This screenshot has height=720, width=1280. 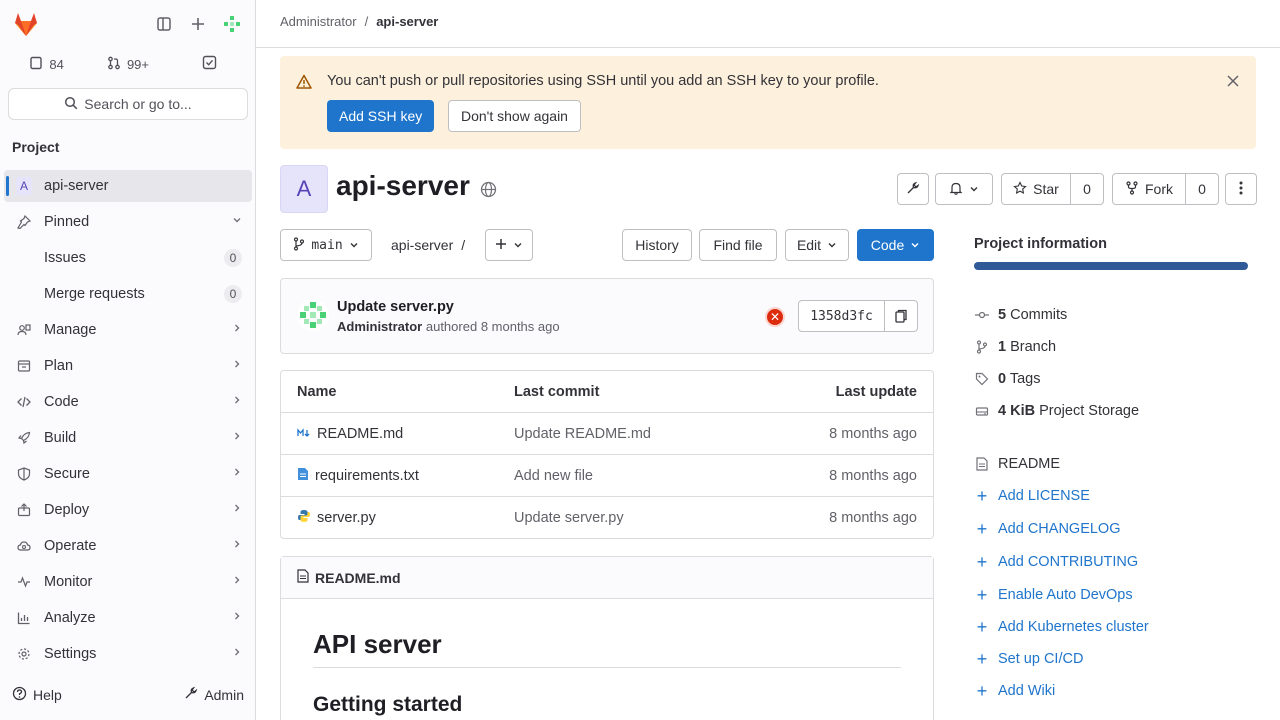 I want to click on fork-count: 0, so click(x=1202, y=189).